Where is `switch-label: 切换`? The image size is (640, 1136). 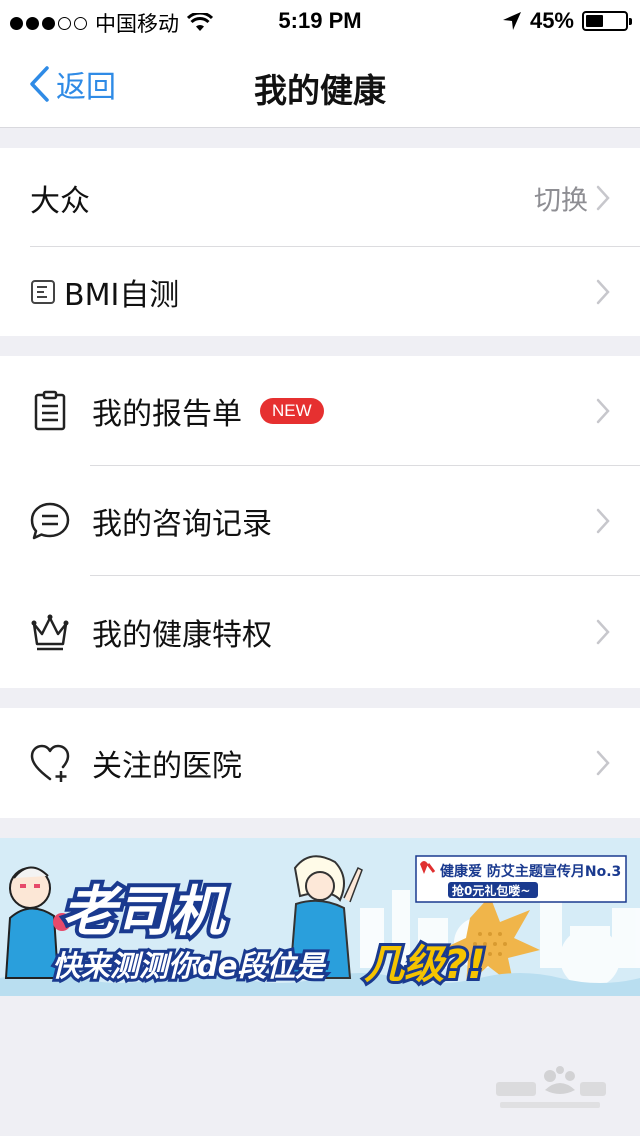 switch-label: 切换 is located at coordinates (561, 197).